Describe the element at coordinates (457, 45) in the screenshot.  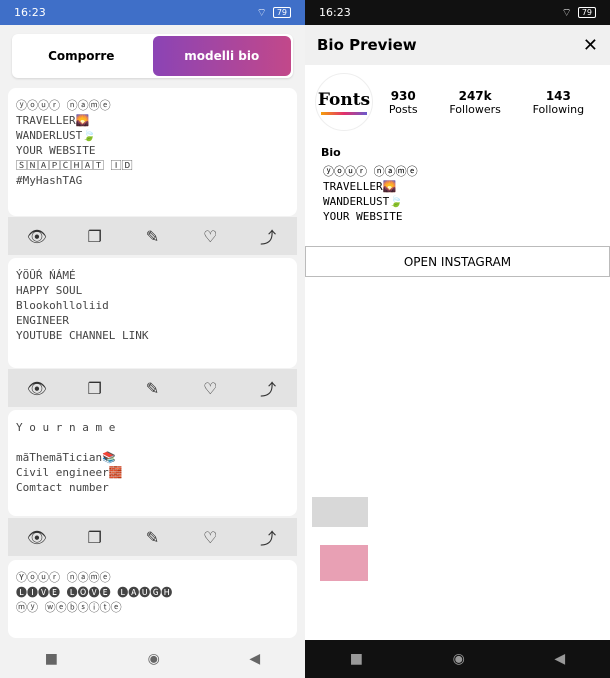
I see `bio-preview-header: Bio Preview ✕` at that location.